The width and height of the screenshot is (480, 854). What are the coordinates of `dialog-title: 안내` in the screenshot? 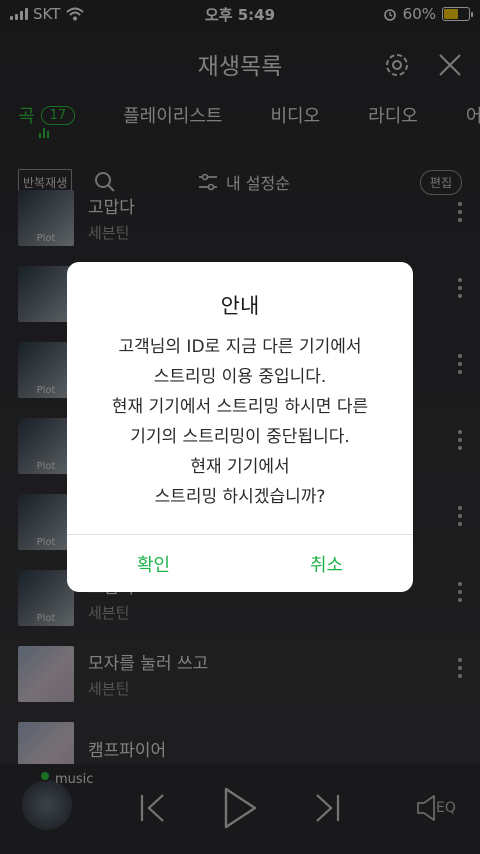 It's located at (240, 306).